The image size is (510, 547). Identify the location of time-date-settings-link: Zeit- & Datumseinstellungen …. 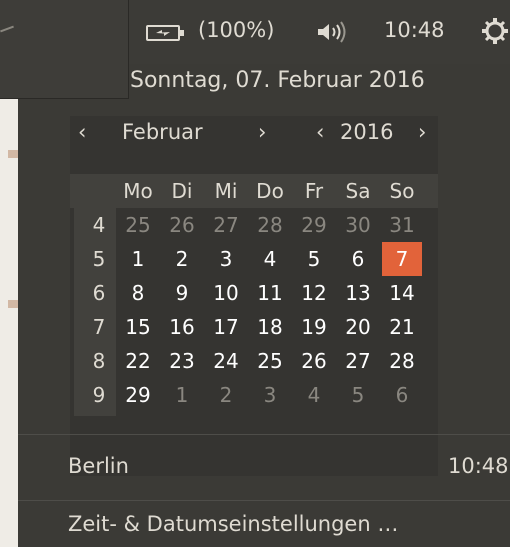
(233, 524).